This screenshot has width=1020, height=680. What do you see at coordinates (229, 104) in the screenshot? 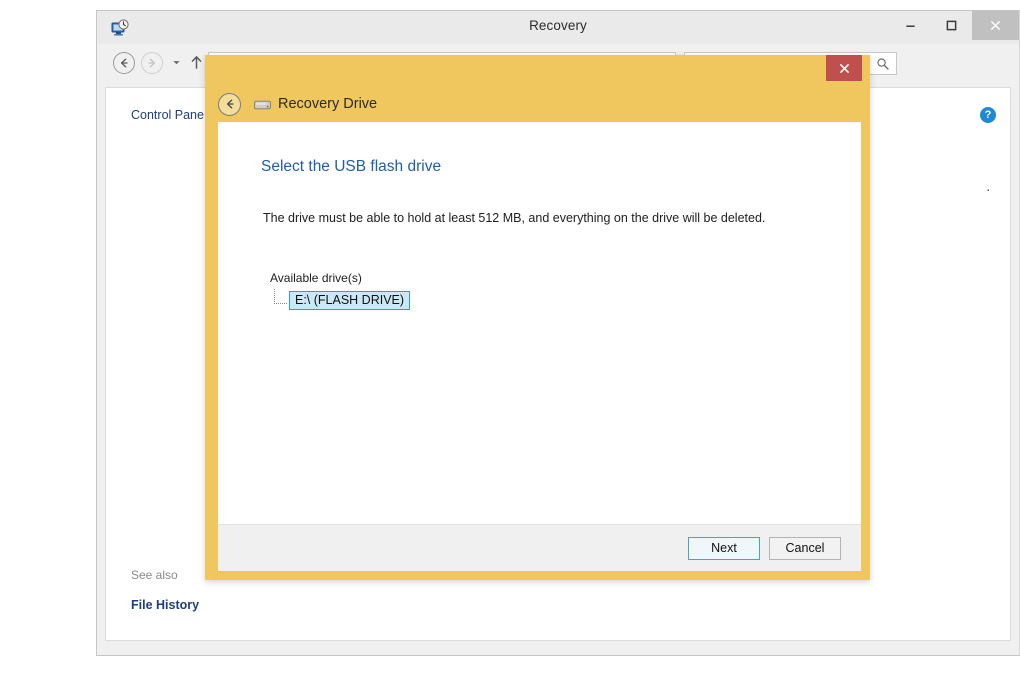
I see `dialog-back-icon` at bounding box center [229, 104].